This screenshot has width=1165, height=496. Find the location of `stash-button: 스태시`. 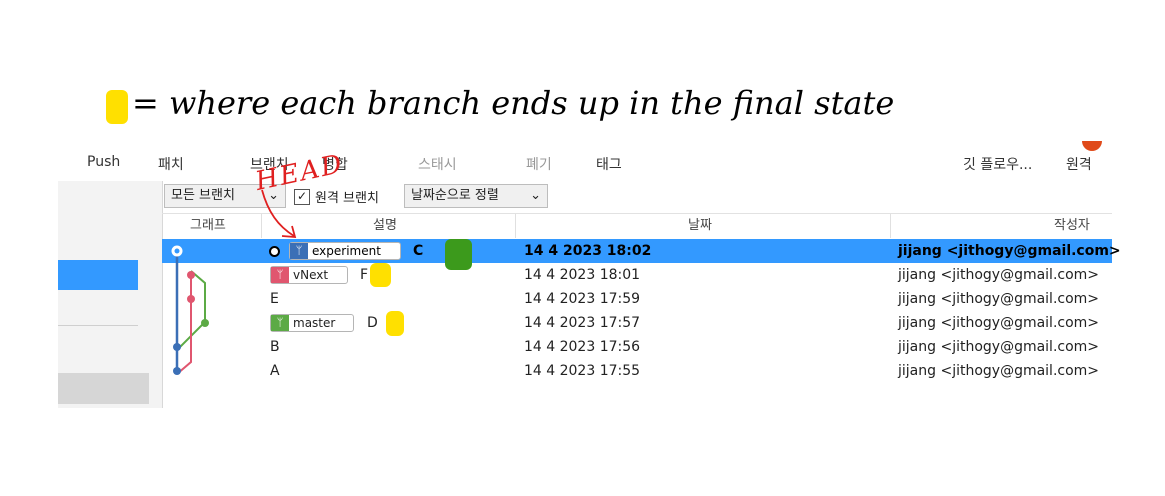

stash-button: 스태시 is located at coordinates (437, 164).